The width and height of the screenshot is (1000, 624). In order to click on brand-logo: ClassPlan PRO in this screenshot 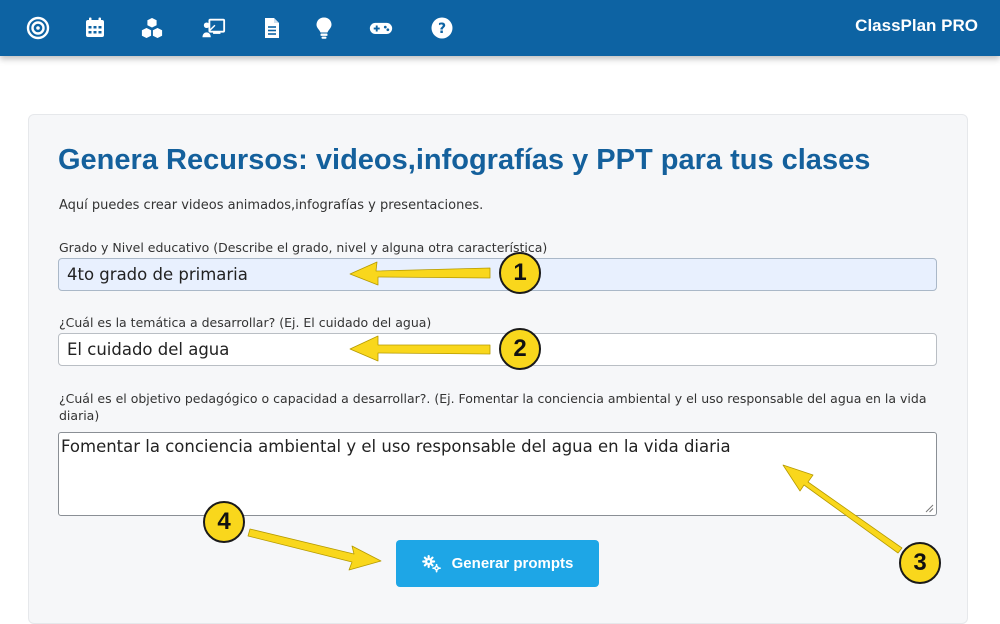, I will do `click(916, 26)`.